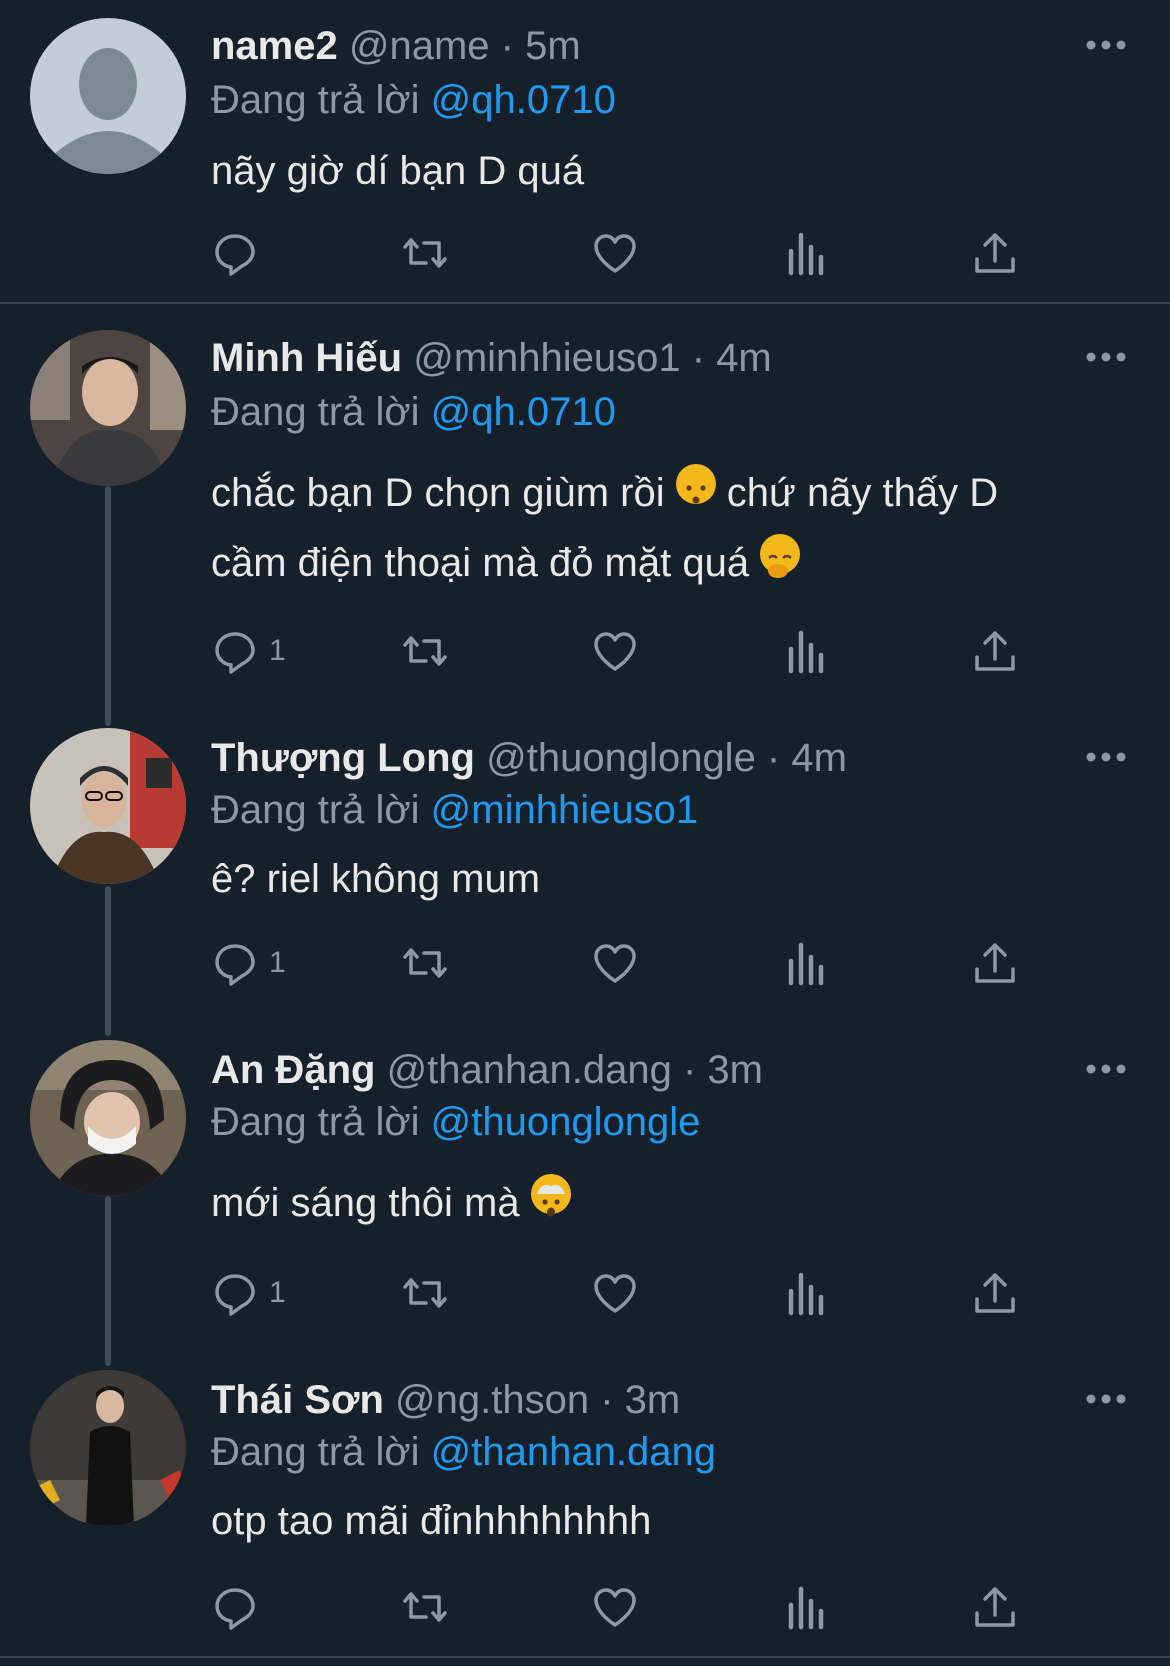 This screenshot has height=1666, width=1170. Describe the element at coordinates (274, 46) in the screenshot. I see `display-name: name2` at that location.